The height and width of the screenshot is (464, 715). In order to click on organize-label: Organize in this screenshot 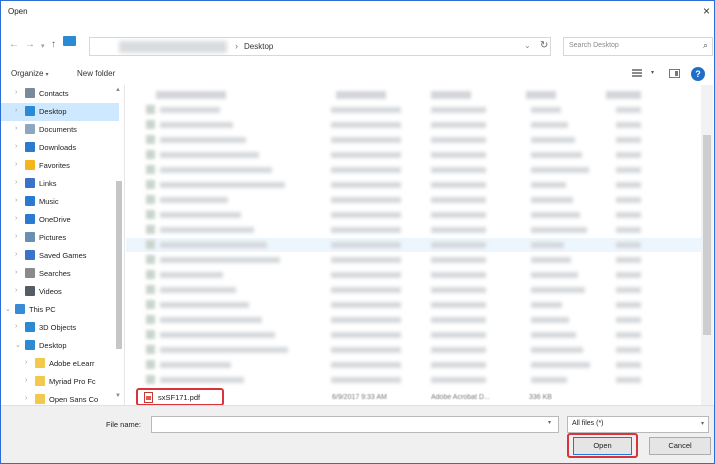, I will do `click(27, 73)`.